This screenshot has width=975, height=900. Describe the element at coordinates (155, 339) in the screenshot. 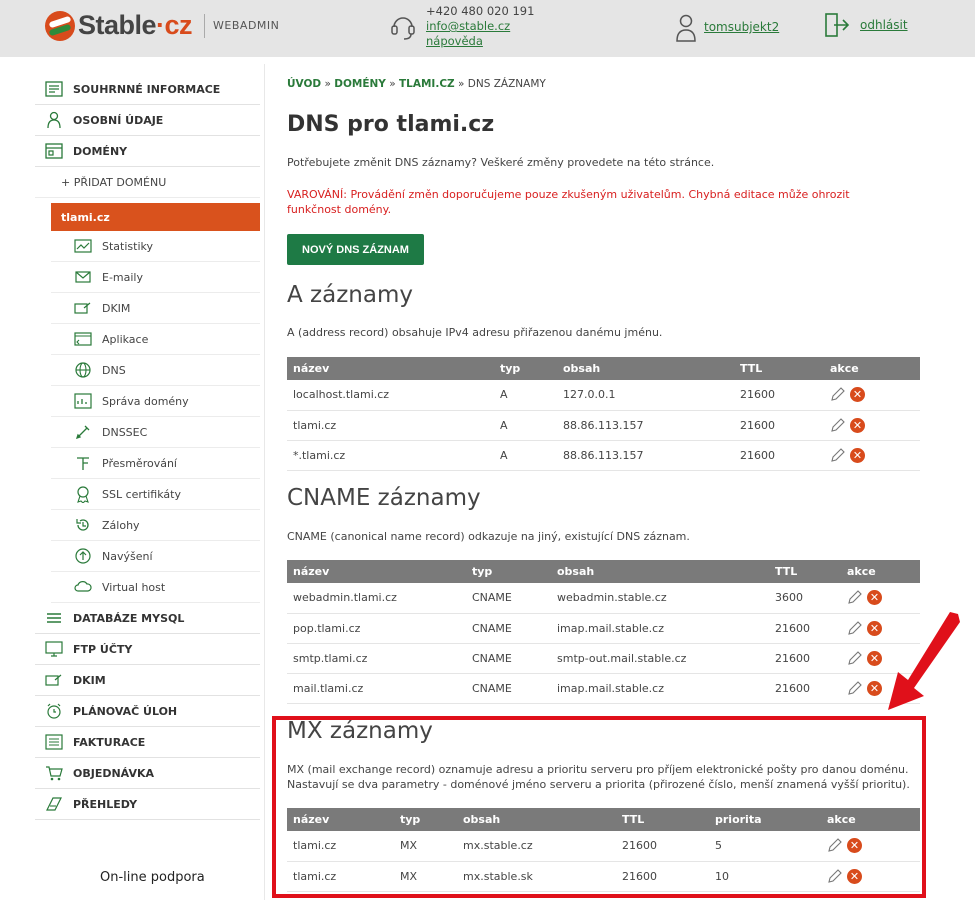

I see `sidebar-sub-apps: Aplikace` at that location.